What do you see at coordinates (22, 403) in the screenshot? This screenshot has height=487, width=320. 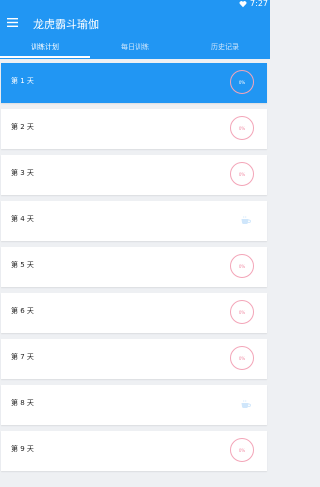 I see `day-label: 第 8 天` at bounding box center [22, 403].